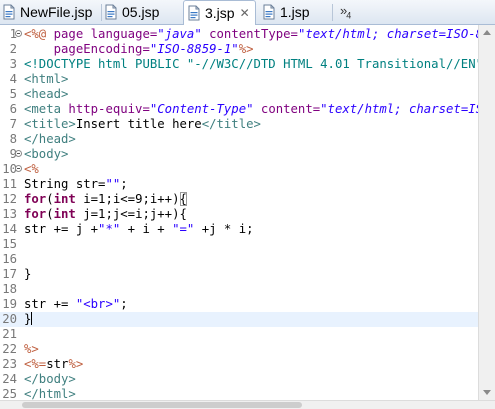  I want to click on code-token: </head>, so click(50, 139).